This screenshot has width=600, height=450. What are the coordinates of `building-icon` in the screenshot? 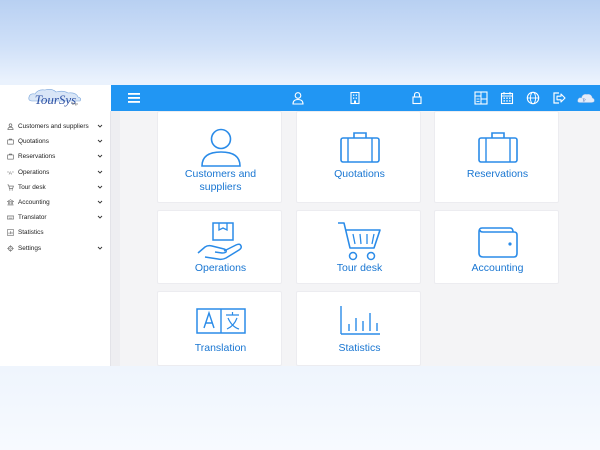 It's located at (355, 98).